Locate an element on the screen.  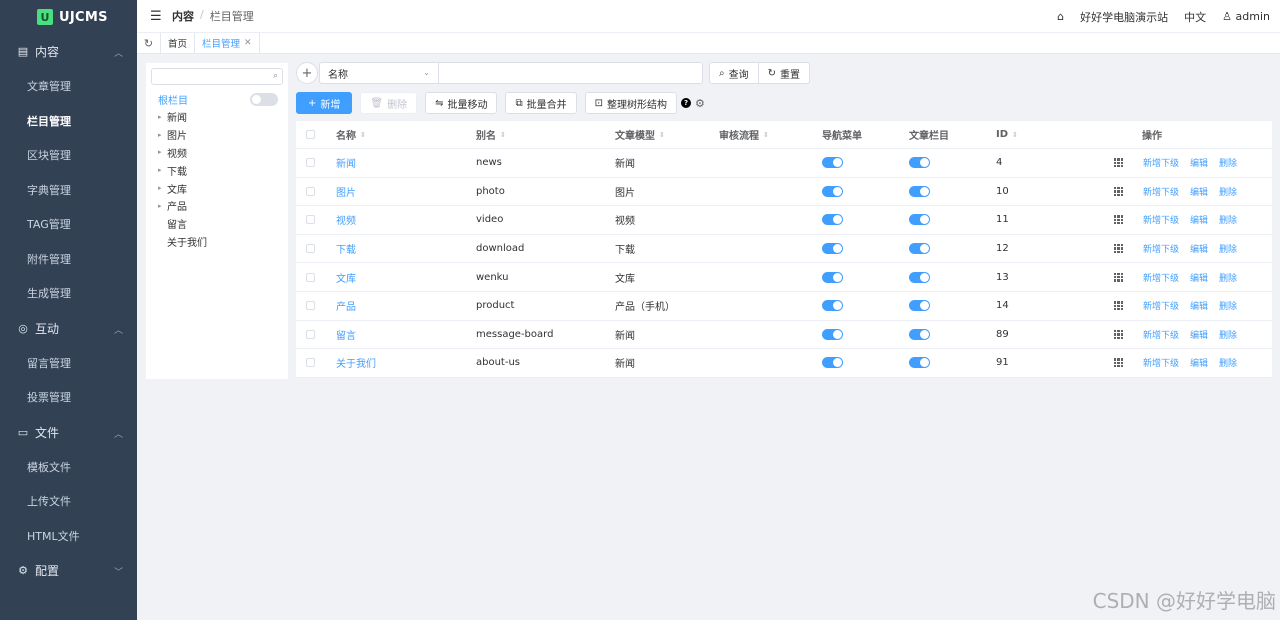
sidebar-group: ⚙ 配置 ﹀ is located at coordinates (68, 570).